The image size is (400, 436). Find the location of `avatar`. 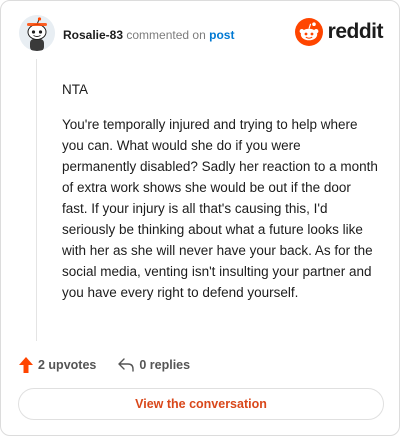

avatar is located at coordinates (37, 33).